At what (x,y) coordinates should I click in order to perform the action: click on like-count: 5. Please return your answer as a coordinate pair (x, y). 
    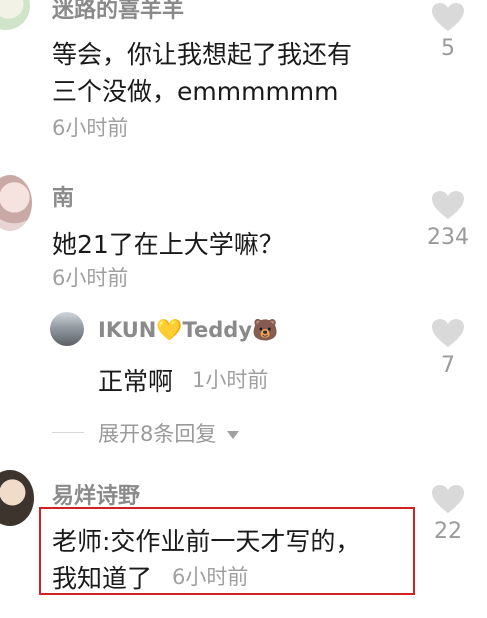
    Looking at the image, I should click on (448, 48).